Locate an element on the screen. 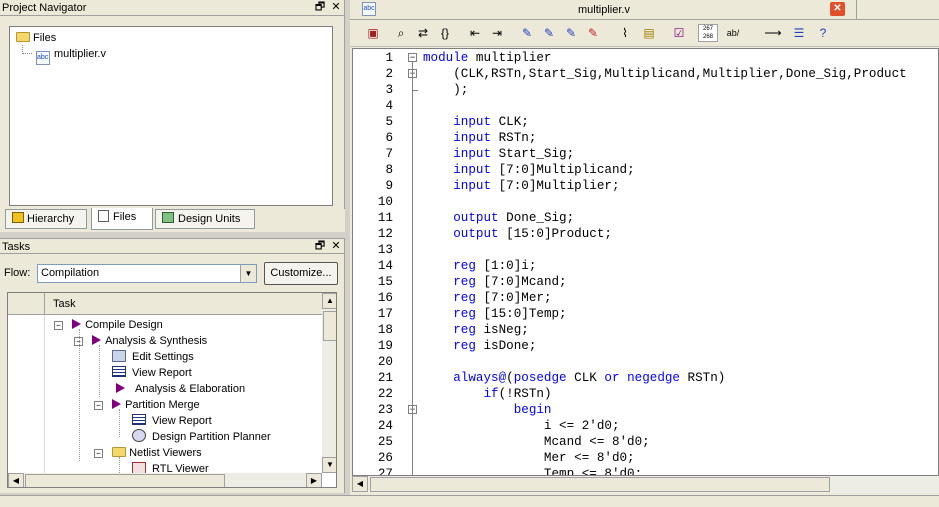  check-icon: ☑ is located at coordinates (679, 33).